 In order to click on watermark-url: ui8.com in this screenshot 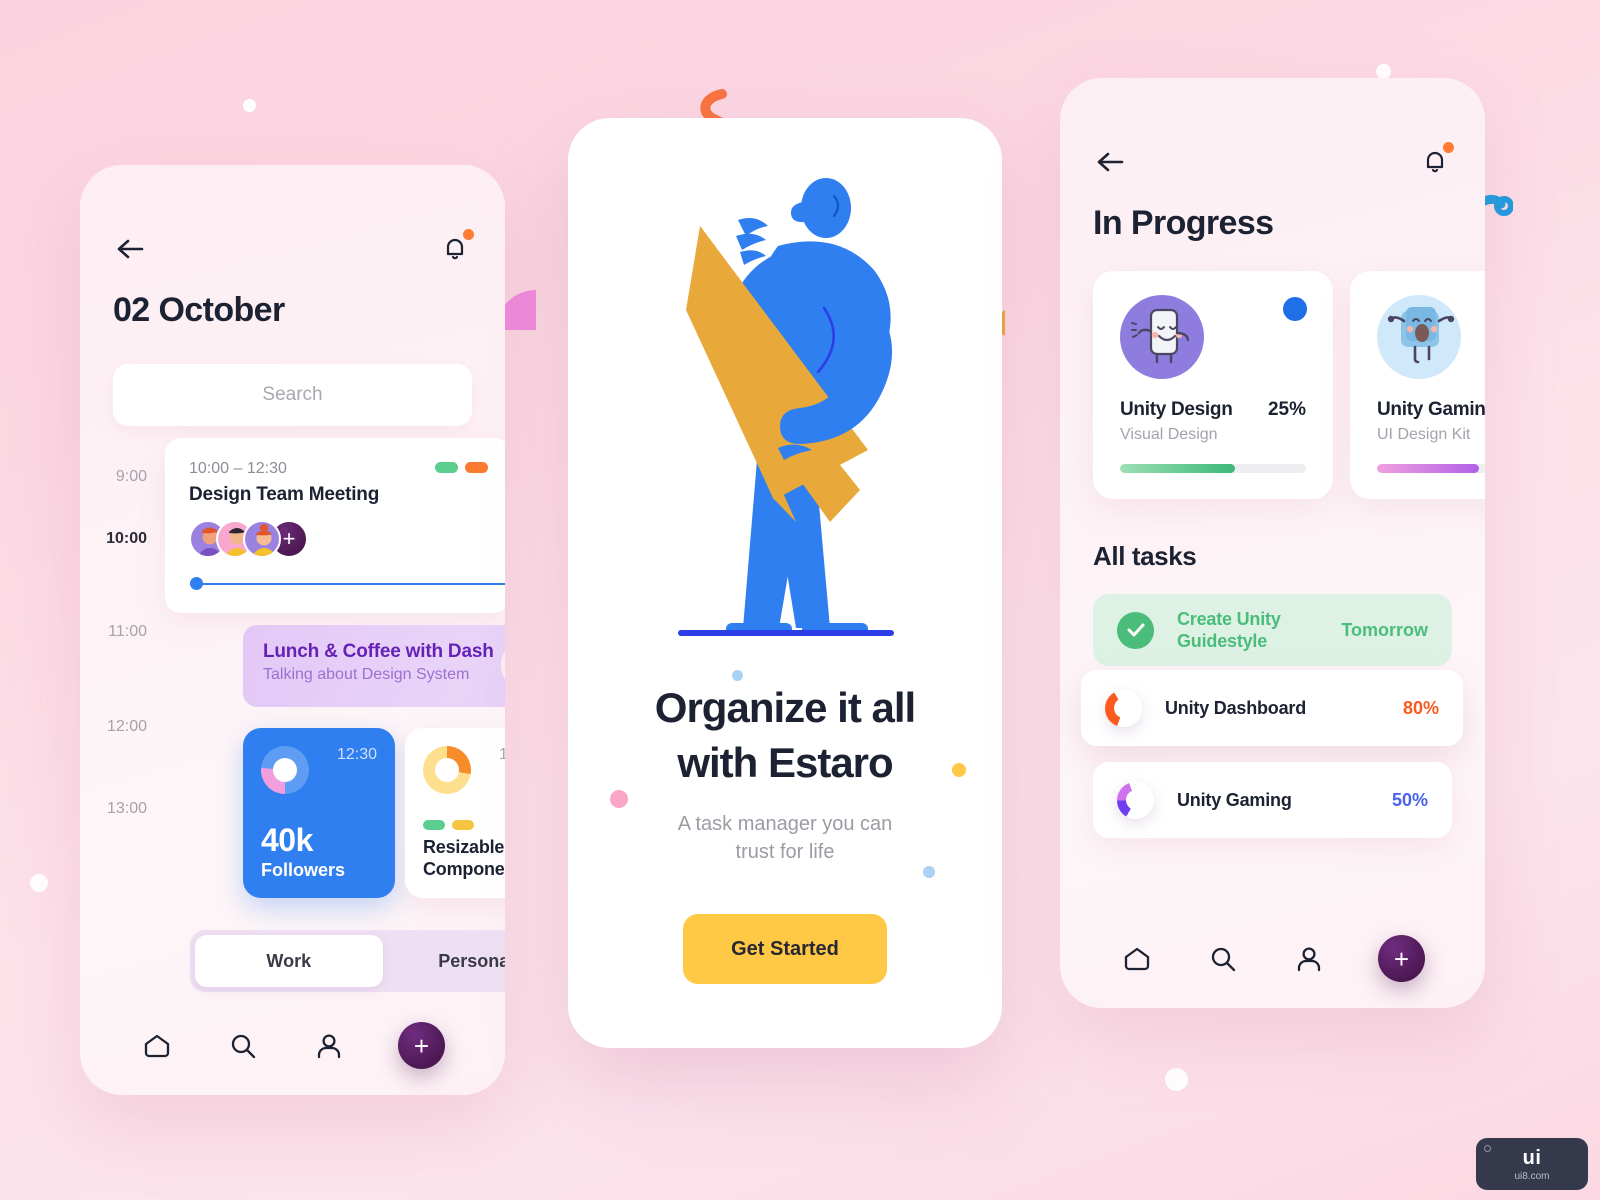, I will do `click(1532, 1176)`.